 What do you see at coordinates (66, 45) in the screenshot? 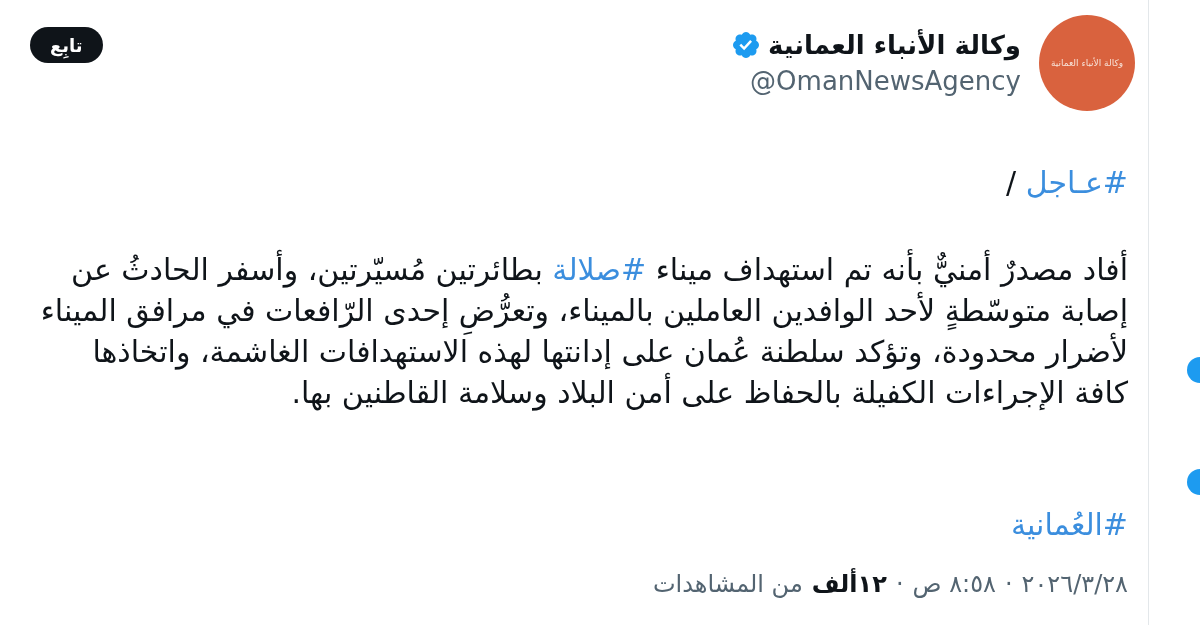
I see `follow-button: تابِع` at bounding box center [66, 45].